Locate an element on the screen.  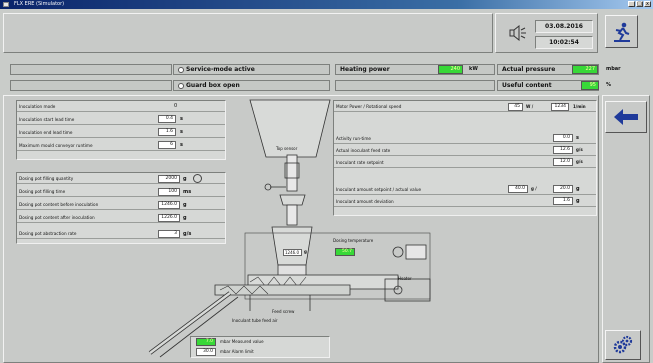
heating-power-unit: kW is located at coordinates (473, 69).